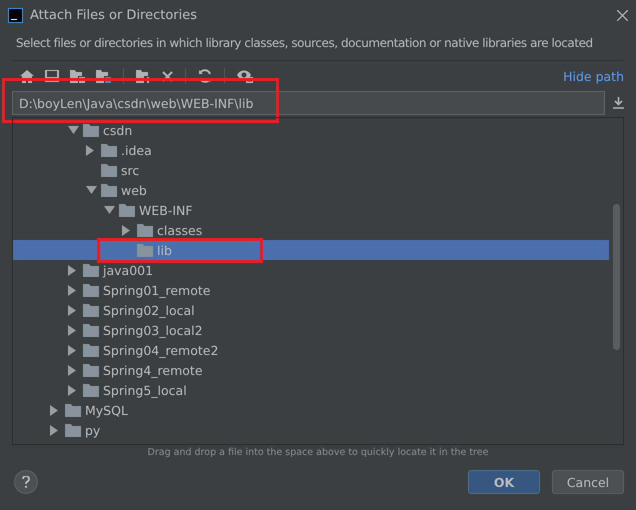 This screenshot has height=510, width=636. Describe the element at coordinates (179, 230) in the screenshot. I see `folder-name: classes` at that location.